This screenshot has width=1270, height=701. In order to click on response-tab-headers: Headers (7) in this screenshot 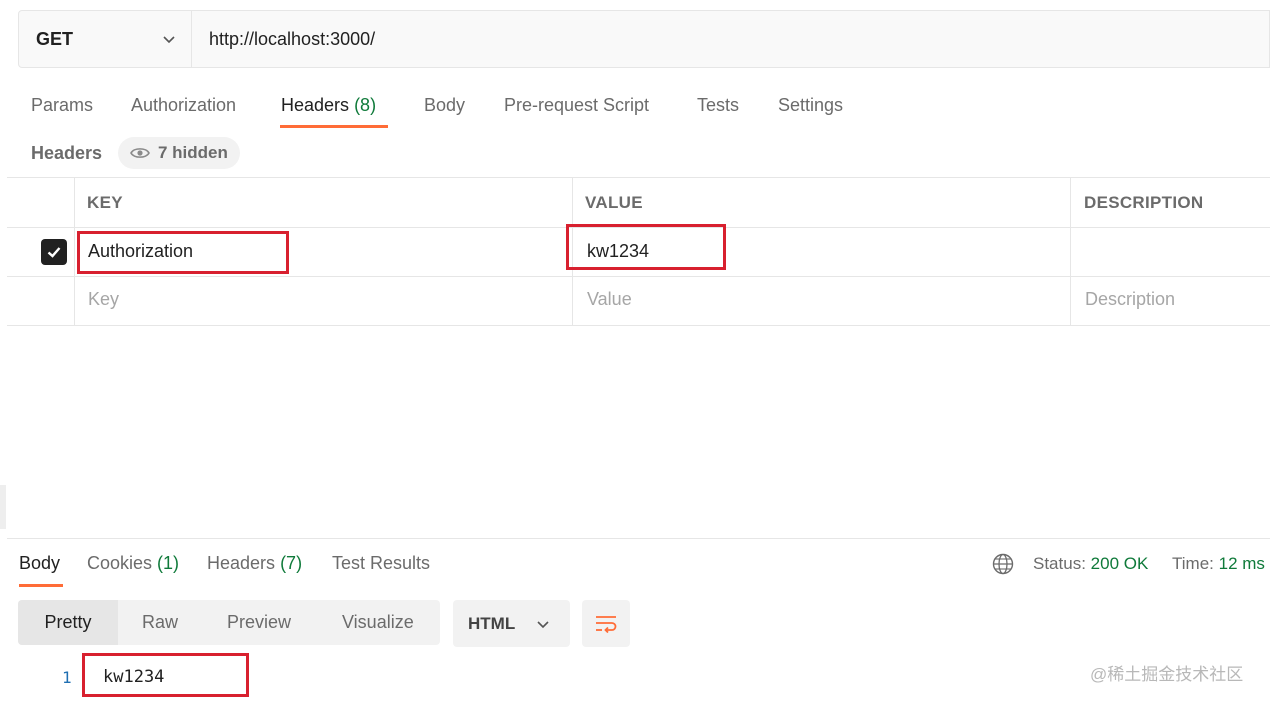, I will do `click(254, 563)`.